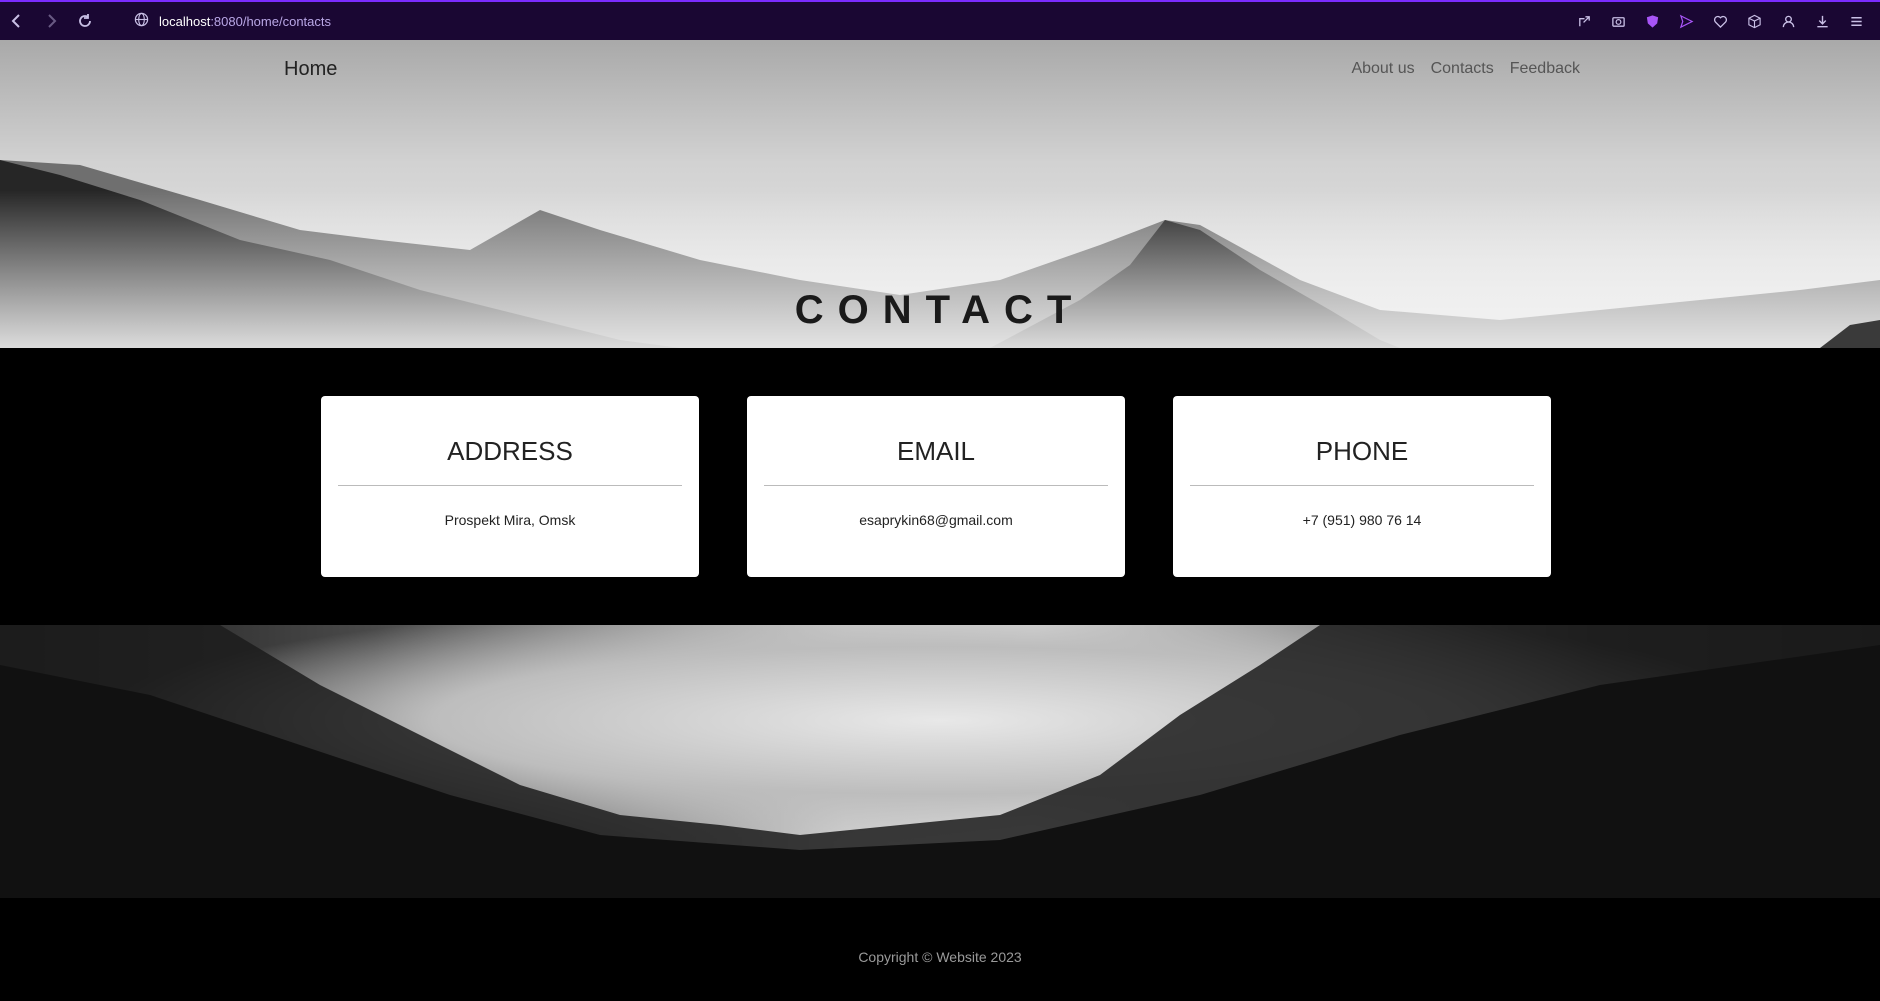  I want to click on card-value: Prospekt Mira, Omsk, so click(510, 520).